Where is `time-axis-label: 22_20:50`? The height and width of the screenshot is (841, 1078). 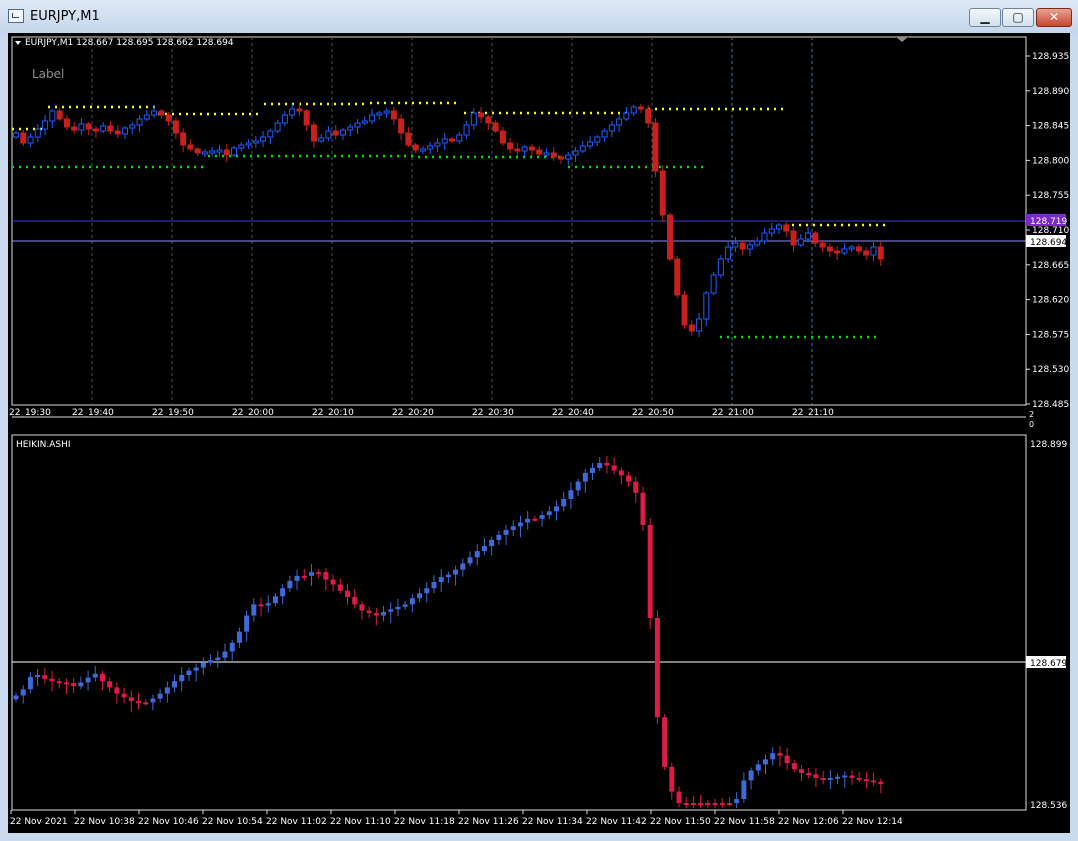 time-axis-label: 22_20:50 is located at coordinates (653, 413).